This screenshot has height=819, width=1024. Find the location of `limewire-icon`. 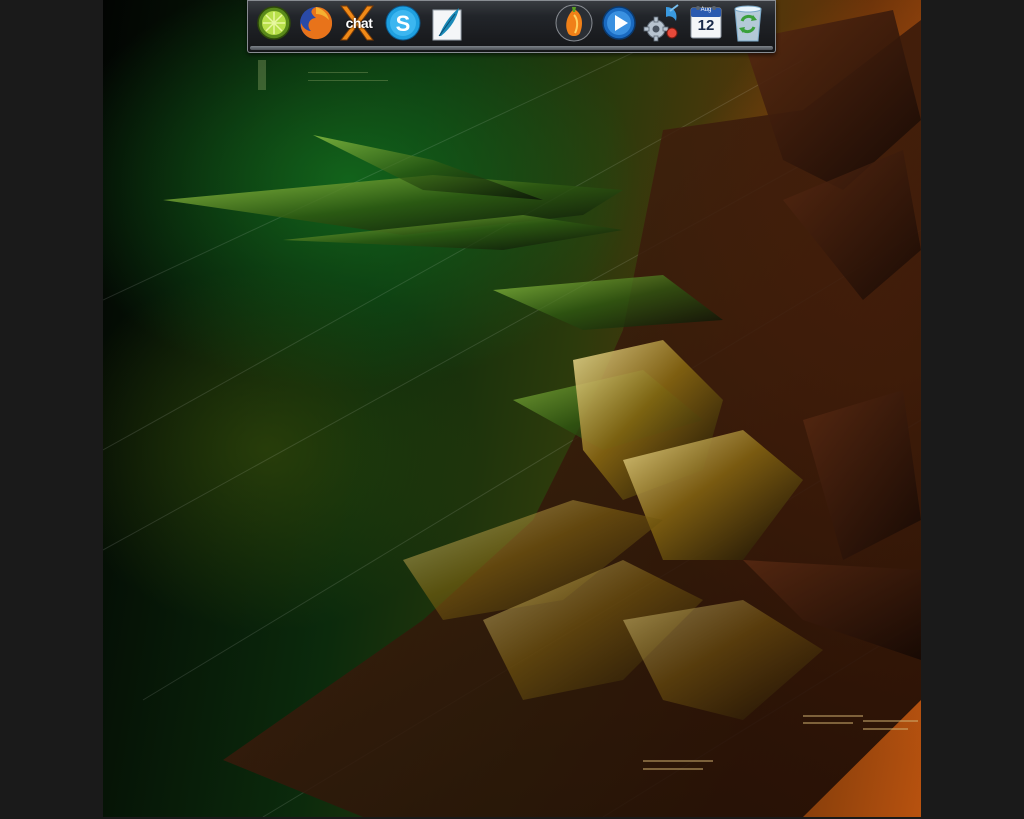

limewire-icon is located at coordinates (274, 23).